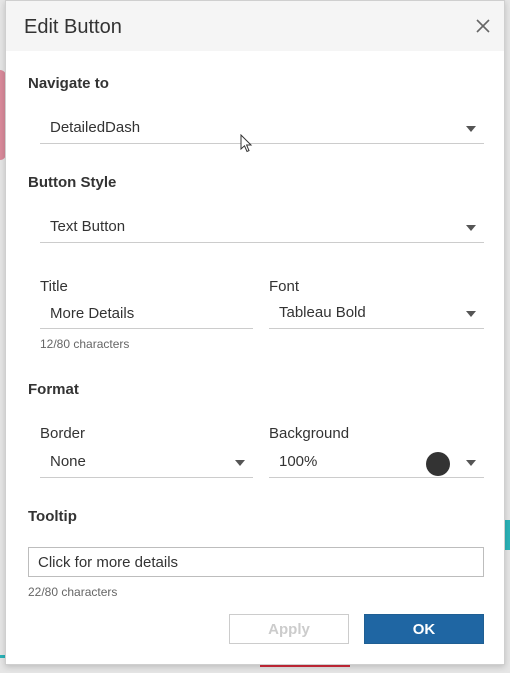 This screenshot has width=510, height=673. I want to click on title-input, so click(146, 314).